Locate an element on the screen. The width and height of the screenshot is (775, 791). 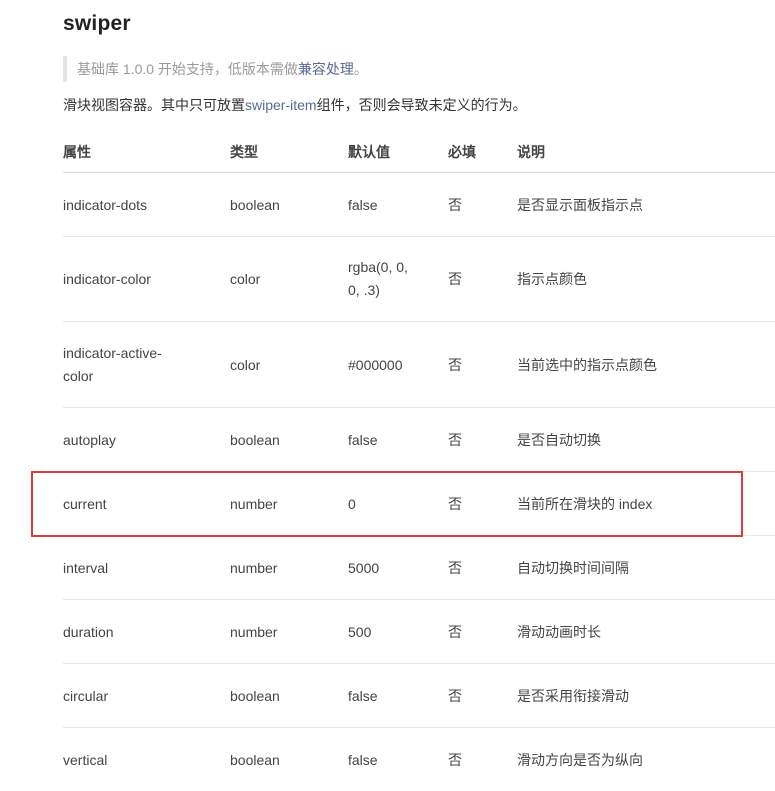
table-header: 属性 类型 默认值 必填 说明 is located at coordinates (419, 152).